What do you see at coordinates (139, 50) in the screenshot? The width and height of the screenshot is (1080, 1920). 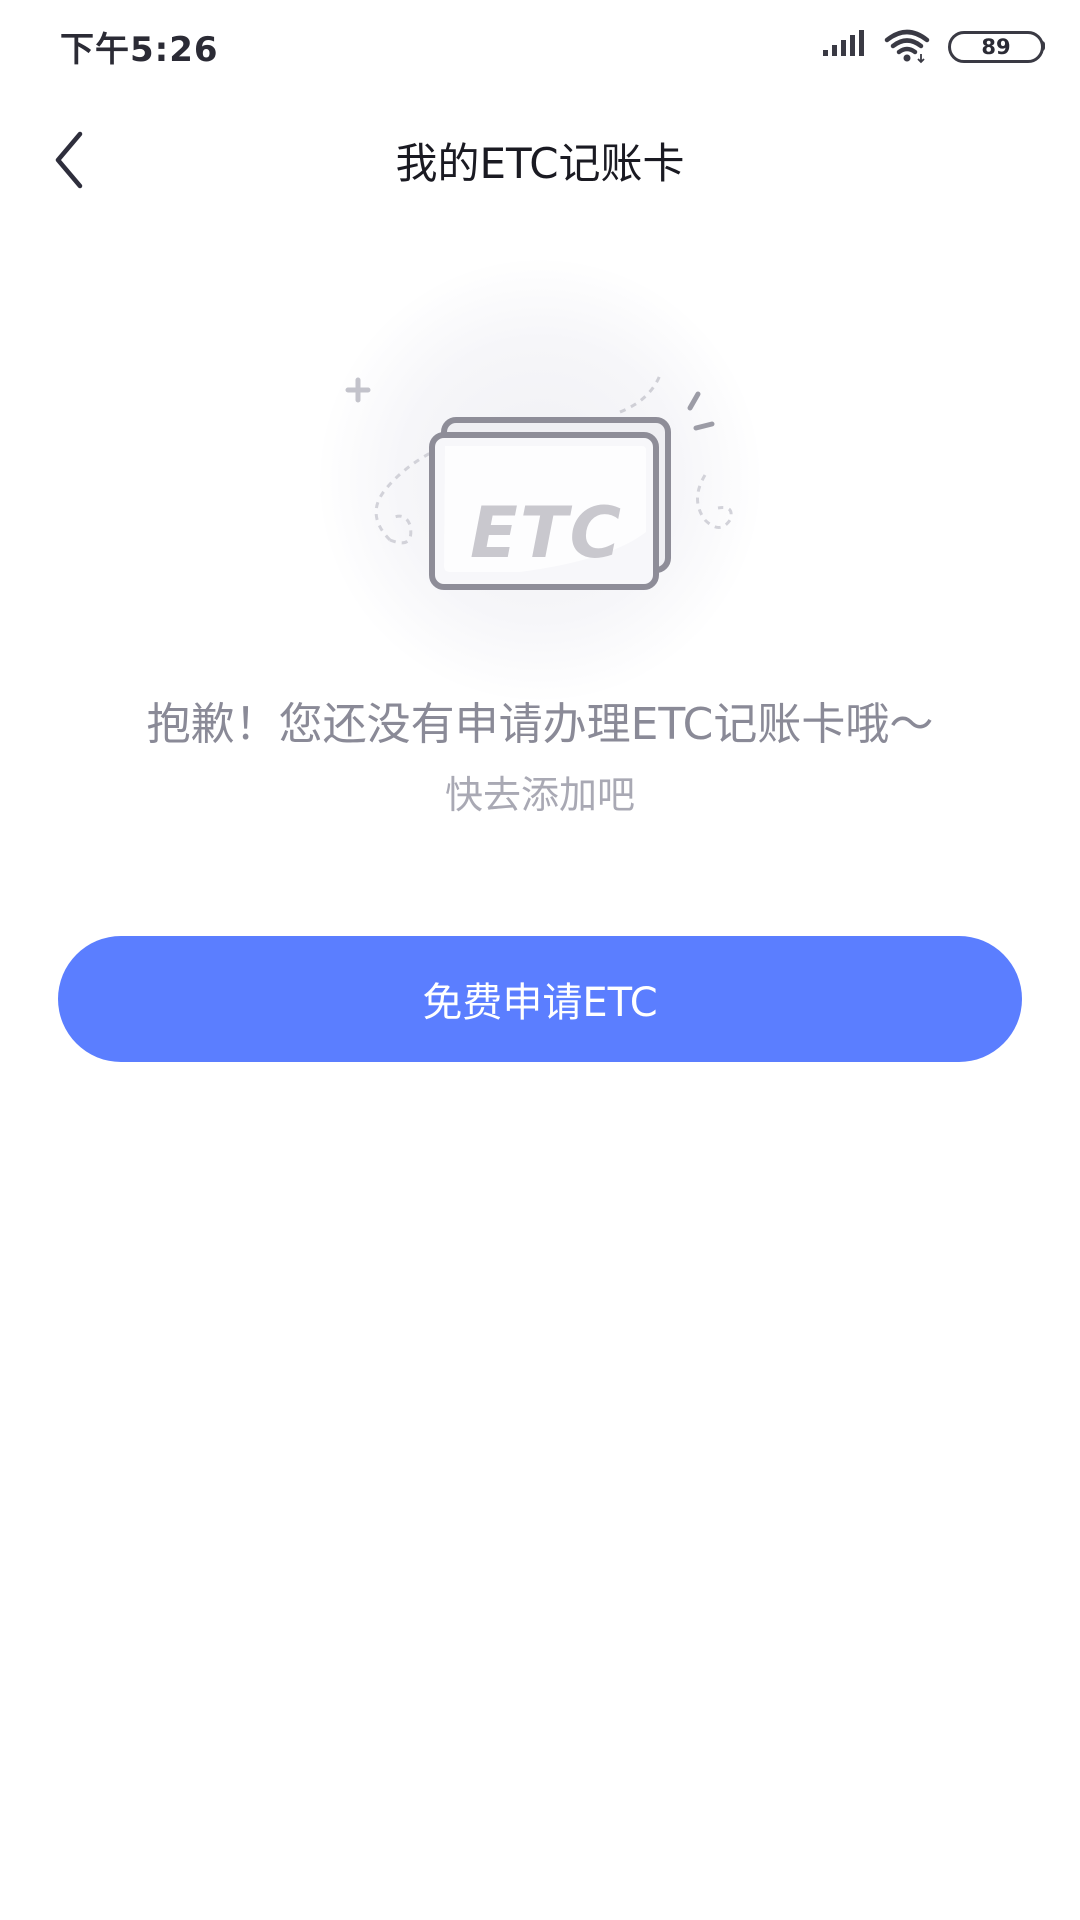 I see `status-time: 下午5:26` at bounding box center [139, 50].